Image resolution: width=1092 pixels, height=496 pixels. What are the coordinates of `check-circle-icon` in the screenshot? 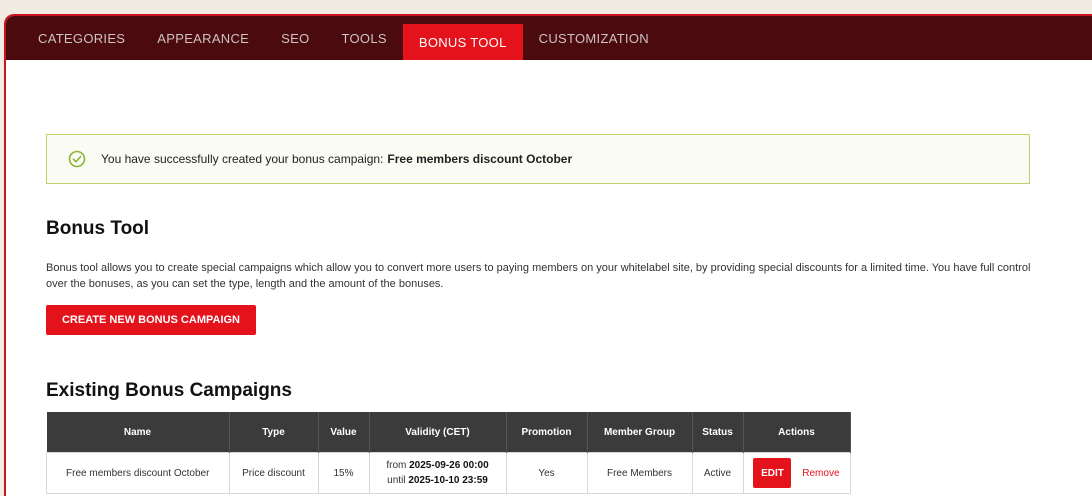 It's located at (77, 159).